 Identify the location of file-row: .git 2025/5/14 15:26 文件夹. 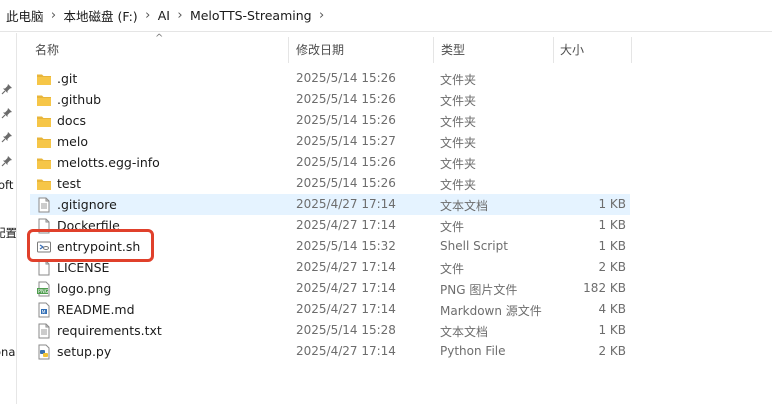
(330, 78).